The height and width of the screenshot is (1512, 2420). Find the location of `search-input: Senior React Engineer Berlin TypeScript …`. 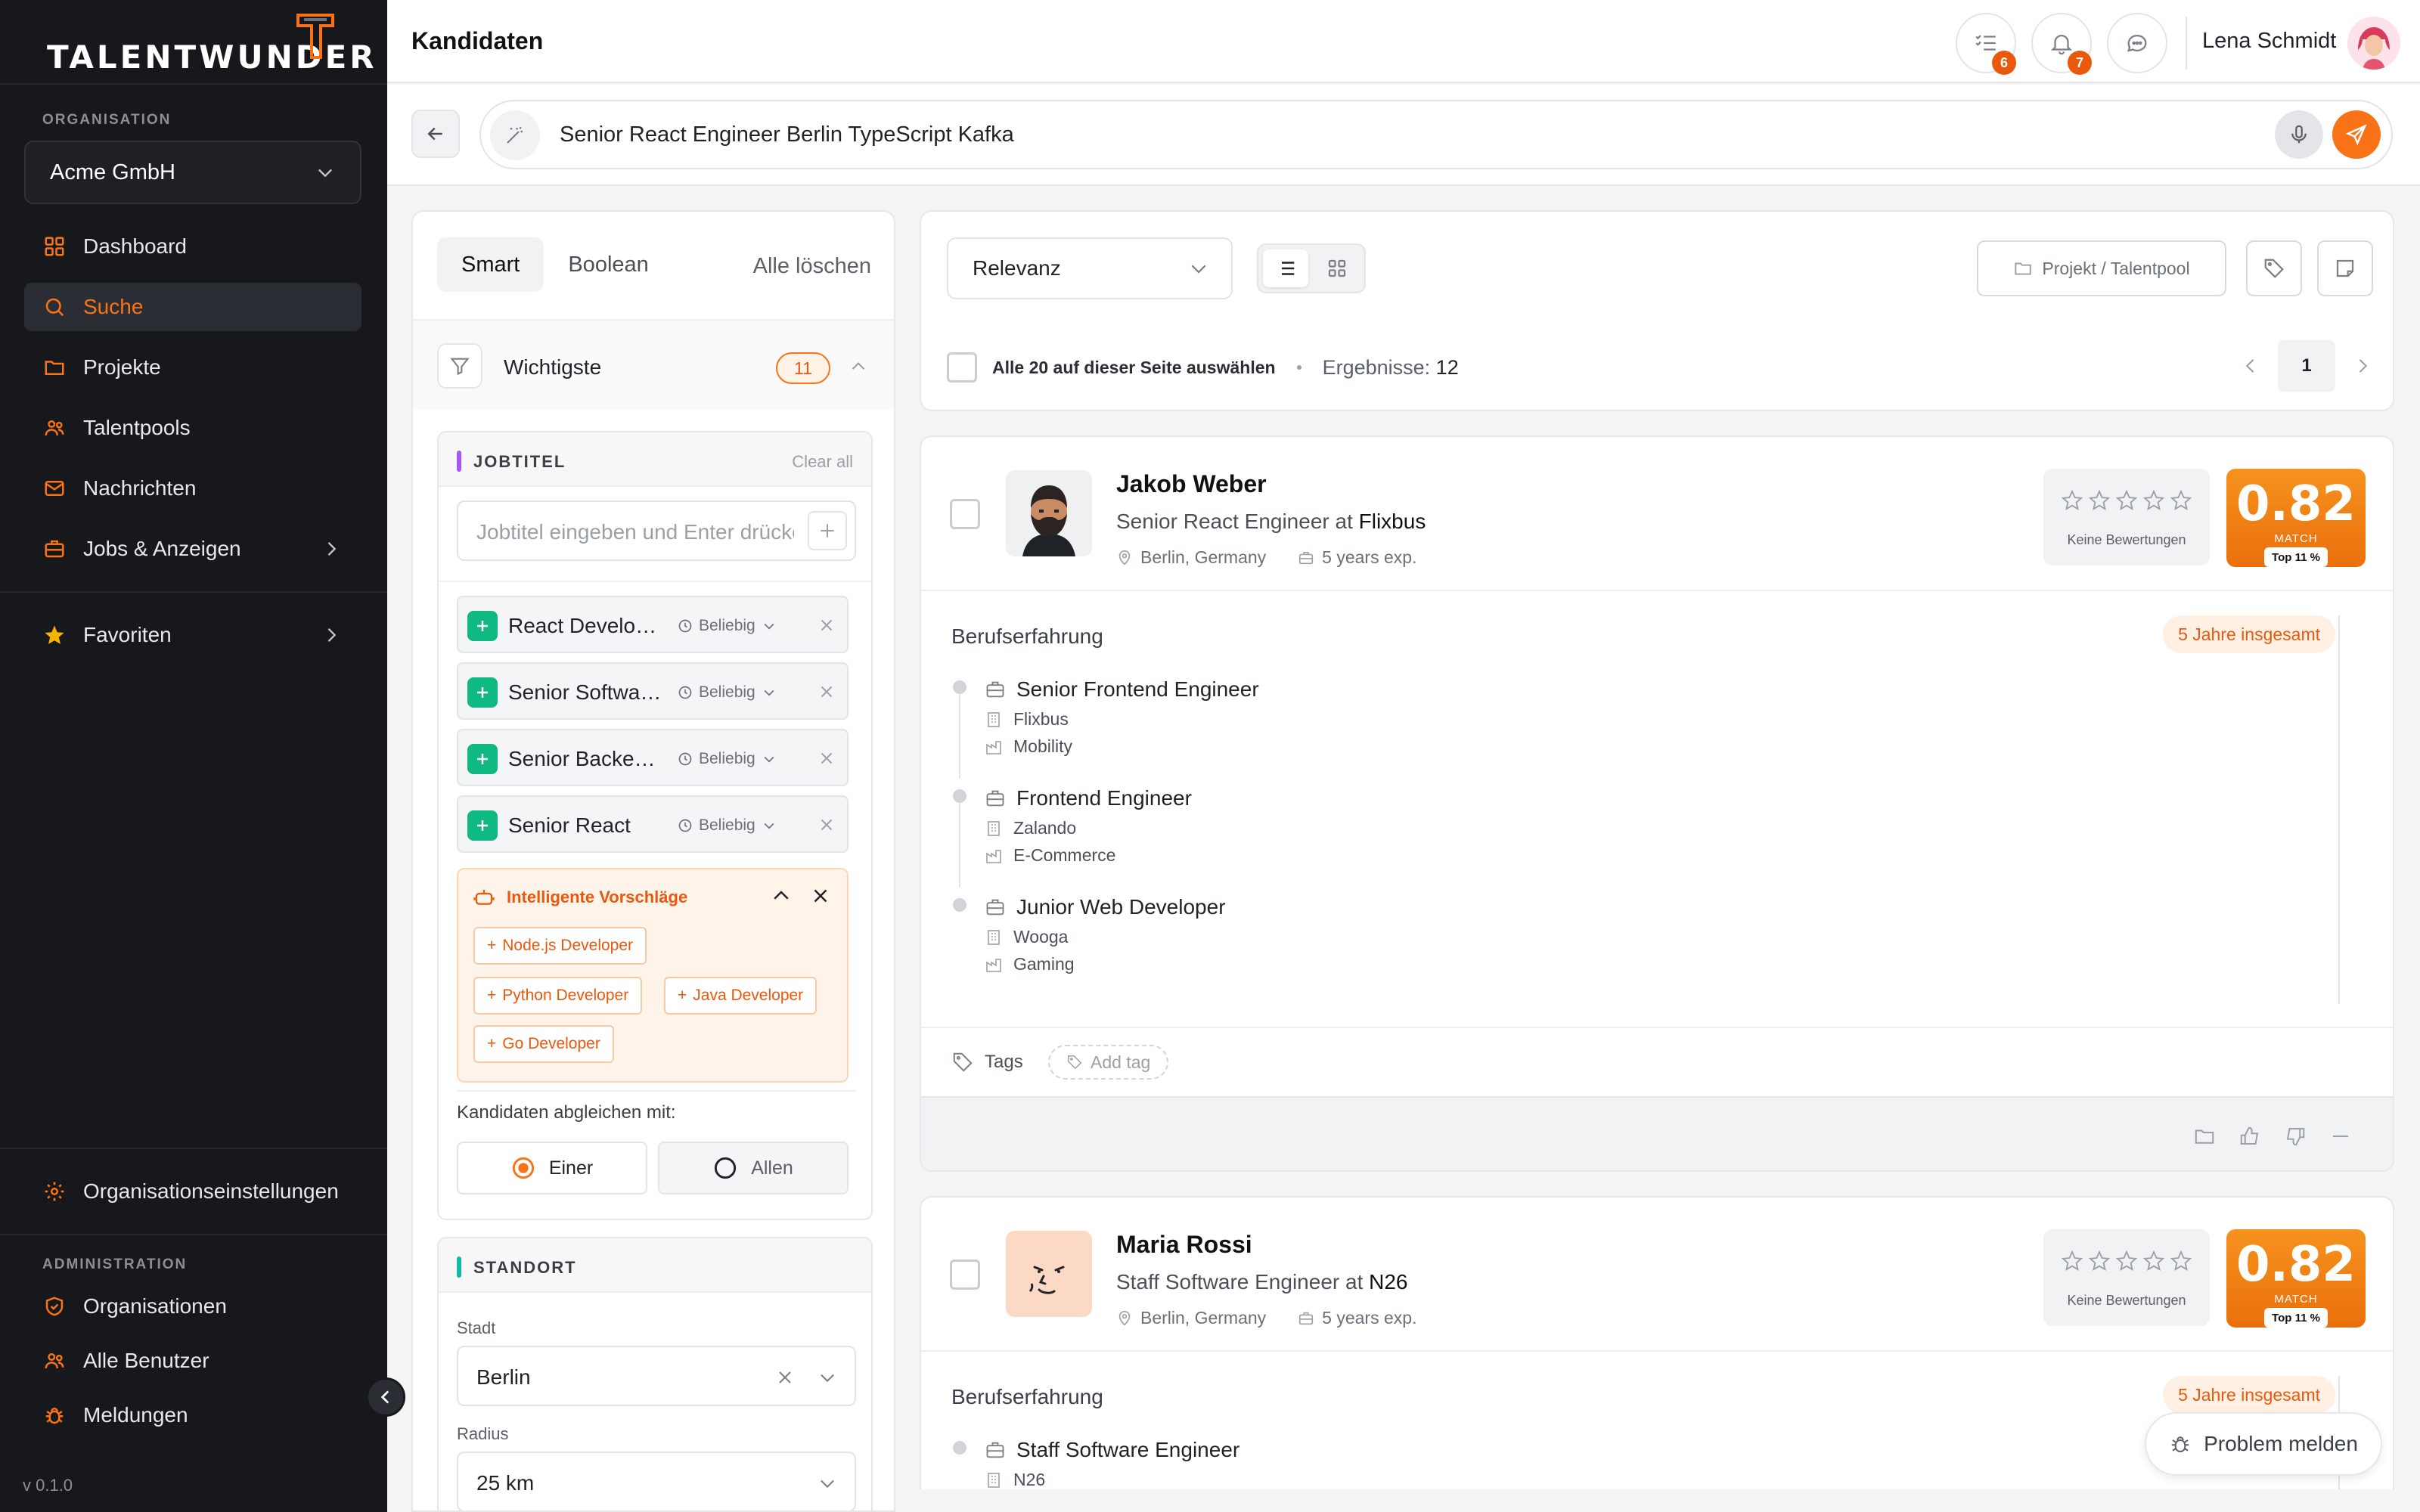

search-input: Senior React Engineer Berlin TypeScript … is located at coordinates (1436, 134).